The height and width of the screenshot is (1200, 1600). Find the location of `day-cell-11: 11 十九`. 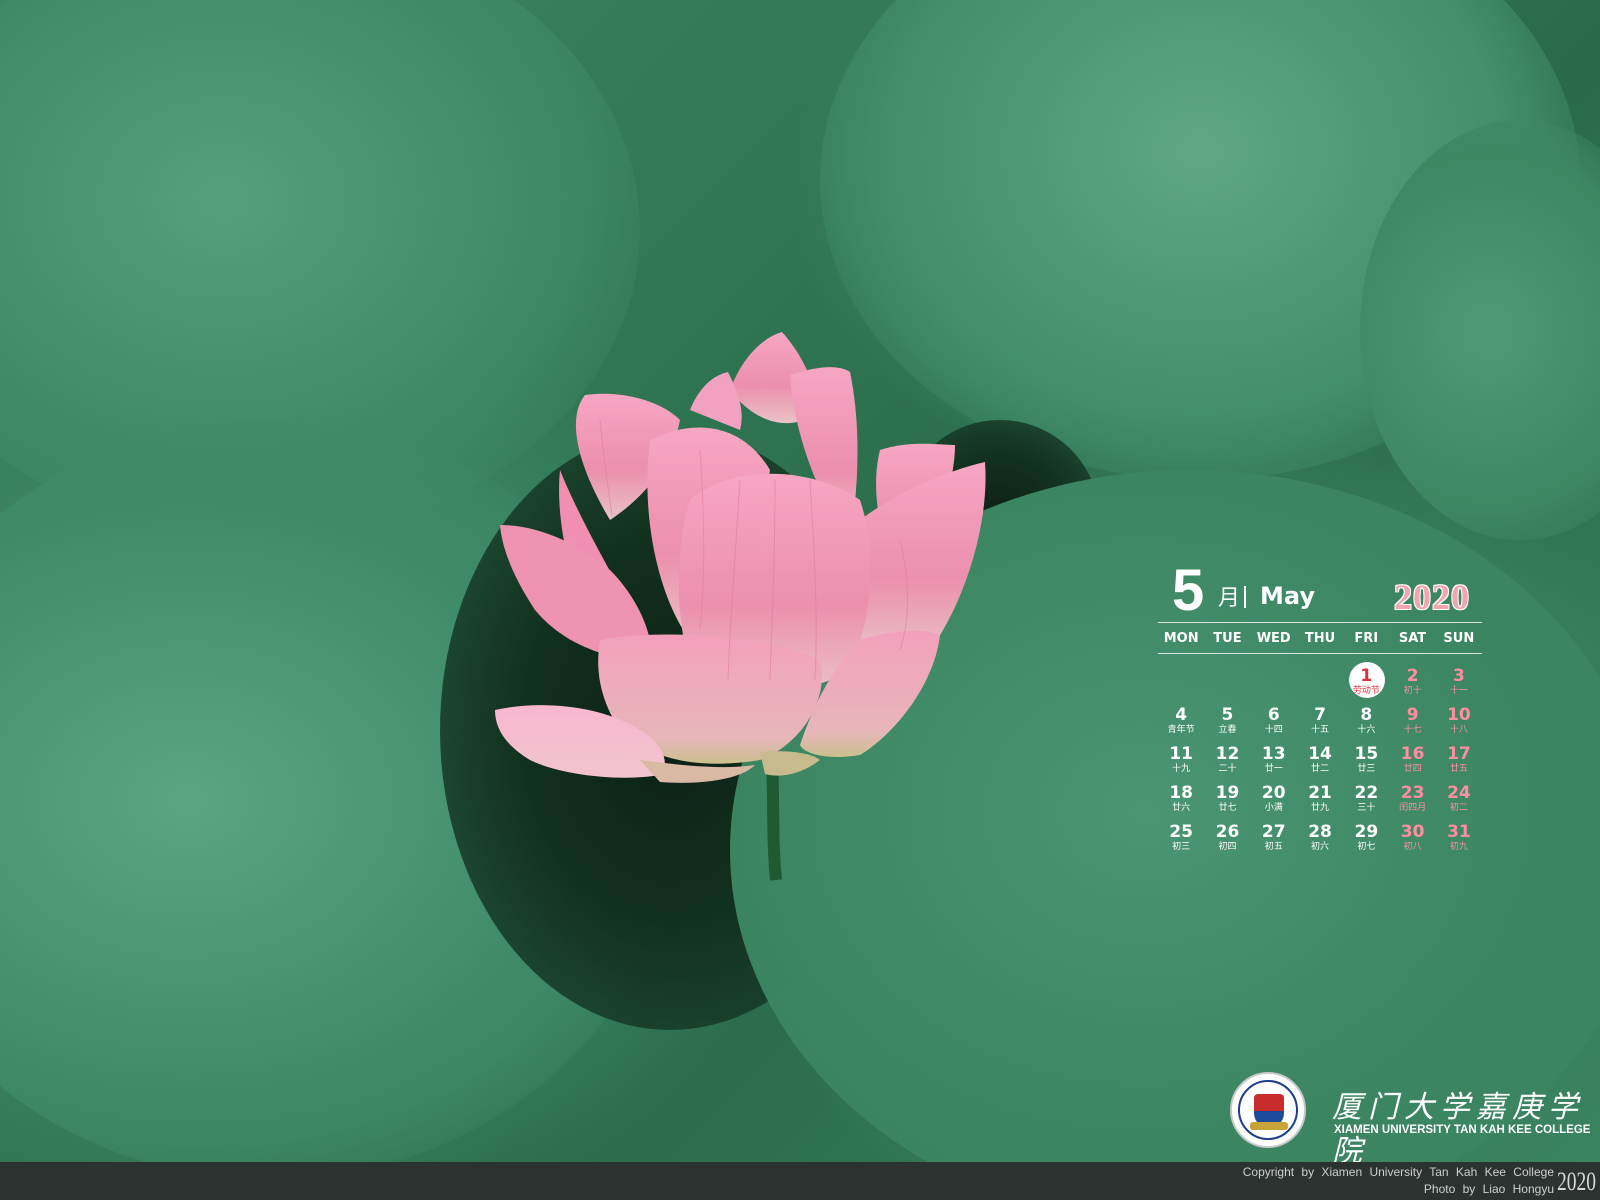

day-cell-11: 11 十九 is located at coordinates (1181, 757).